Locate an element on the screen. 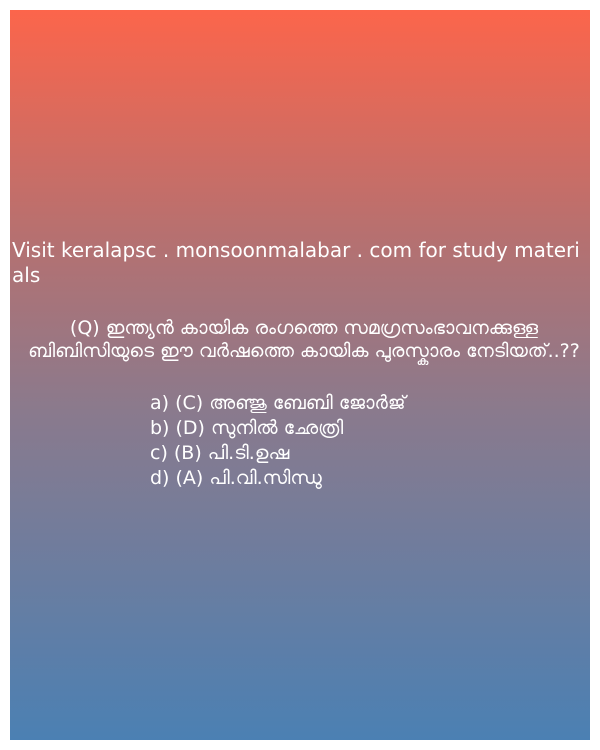  option-b: b) (D) സുനില്‍ ഛേത്രി is located at coordinates (247, 428).